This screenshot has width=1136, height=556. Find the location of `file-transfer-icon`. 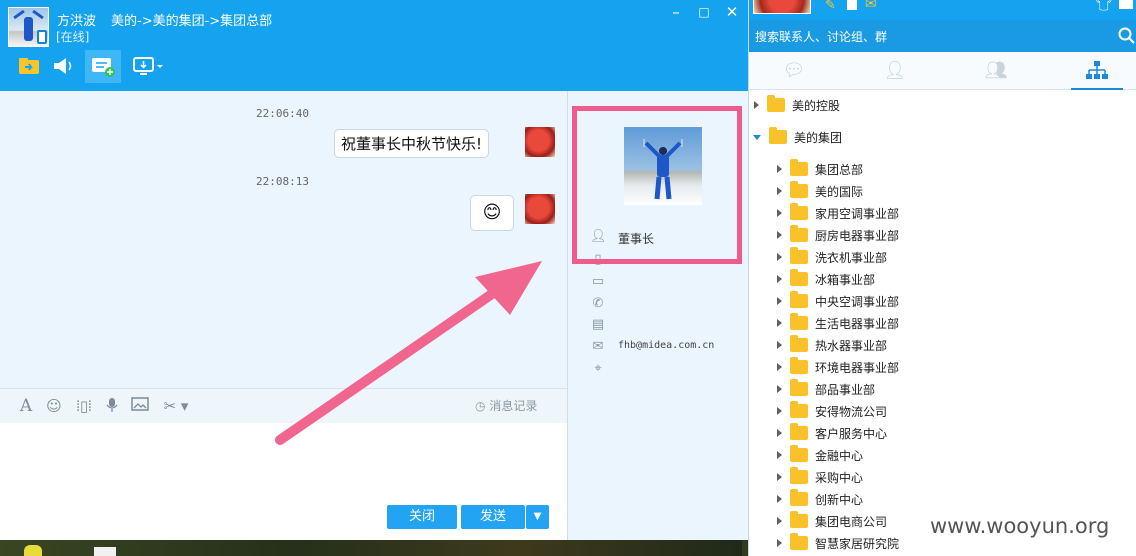

file-transfer-icon is located at coordinates (29, 66).